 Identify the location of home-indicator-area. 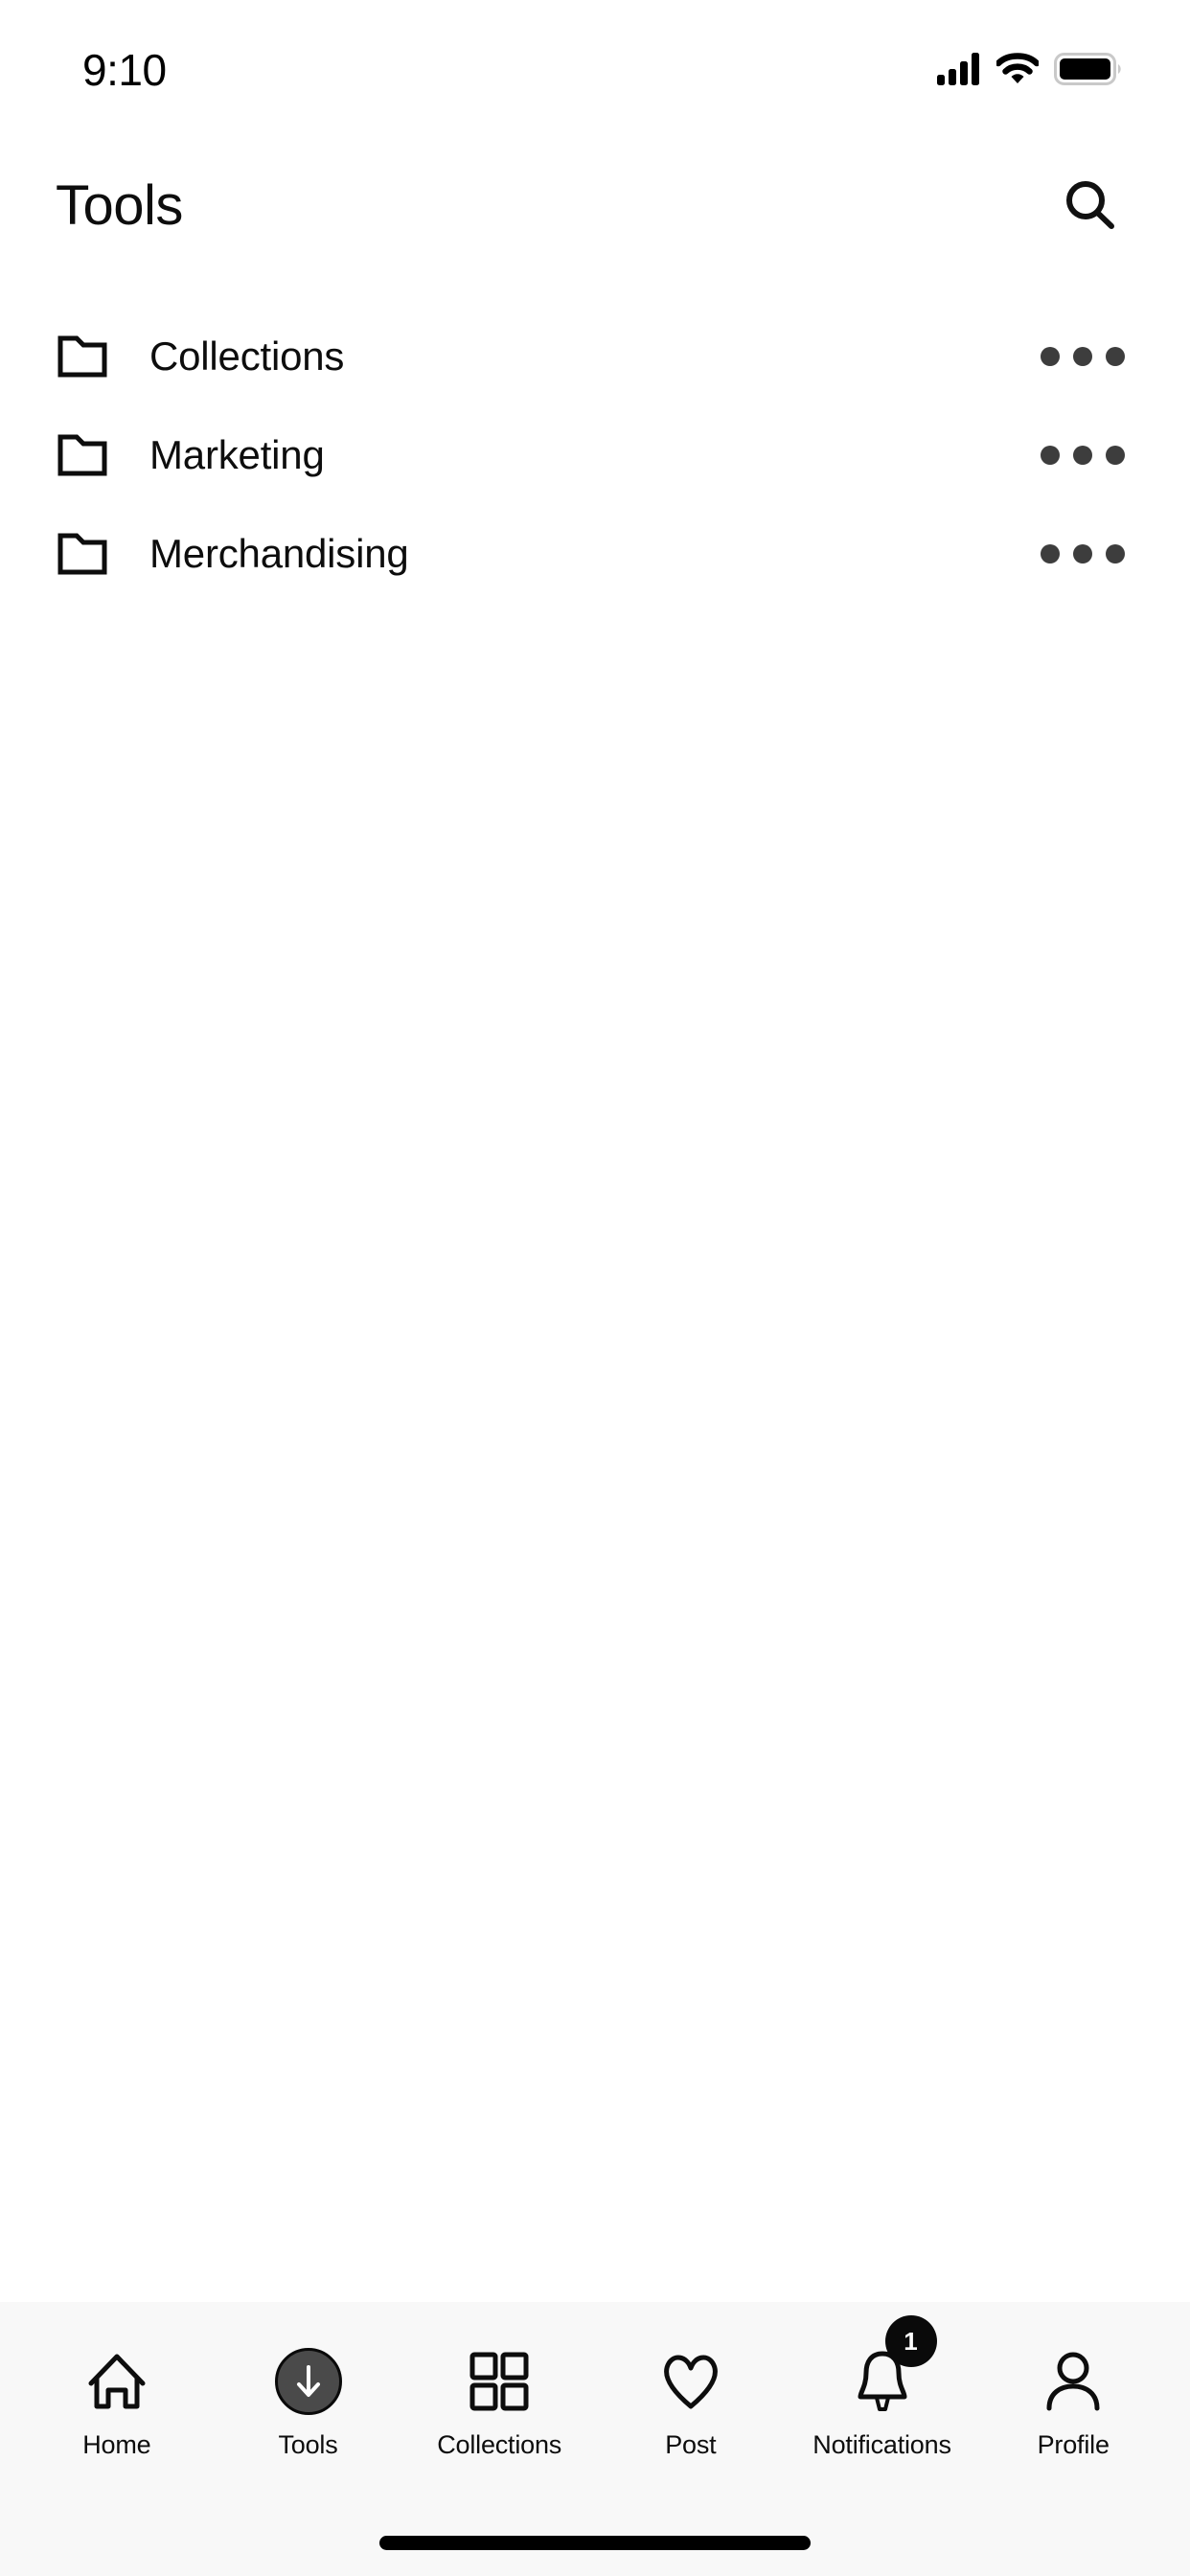
(595, 2542).